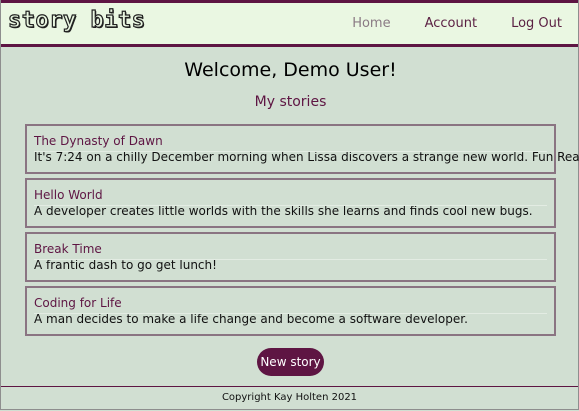 This screenshot has width=579, height=411. Describe the element at coordinates (451, 23) in the screenshot. I see `nav-account-link: Account` at that location.